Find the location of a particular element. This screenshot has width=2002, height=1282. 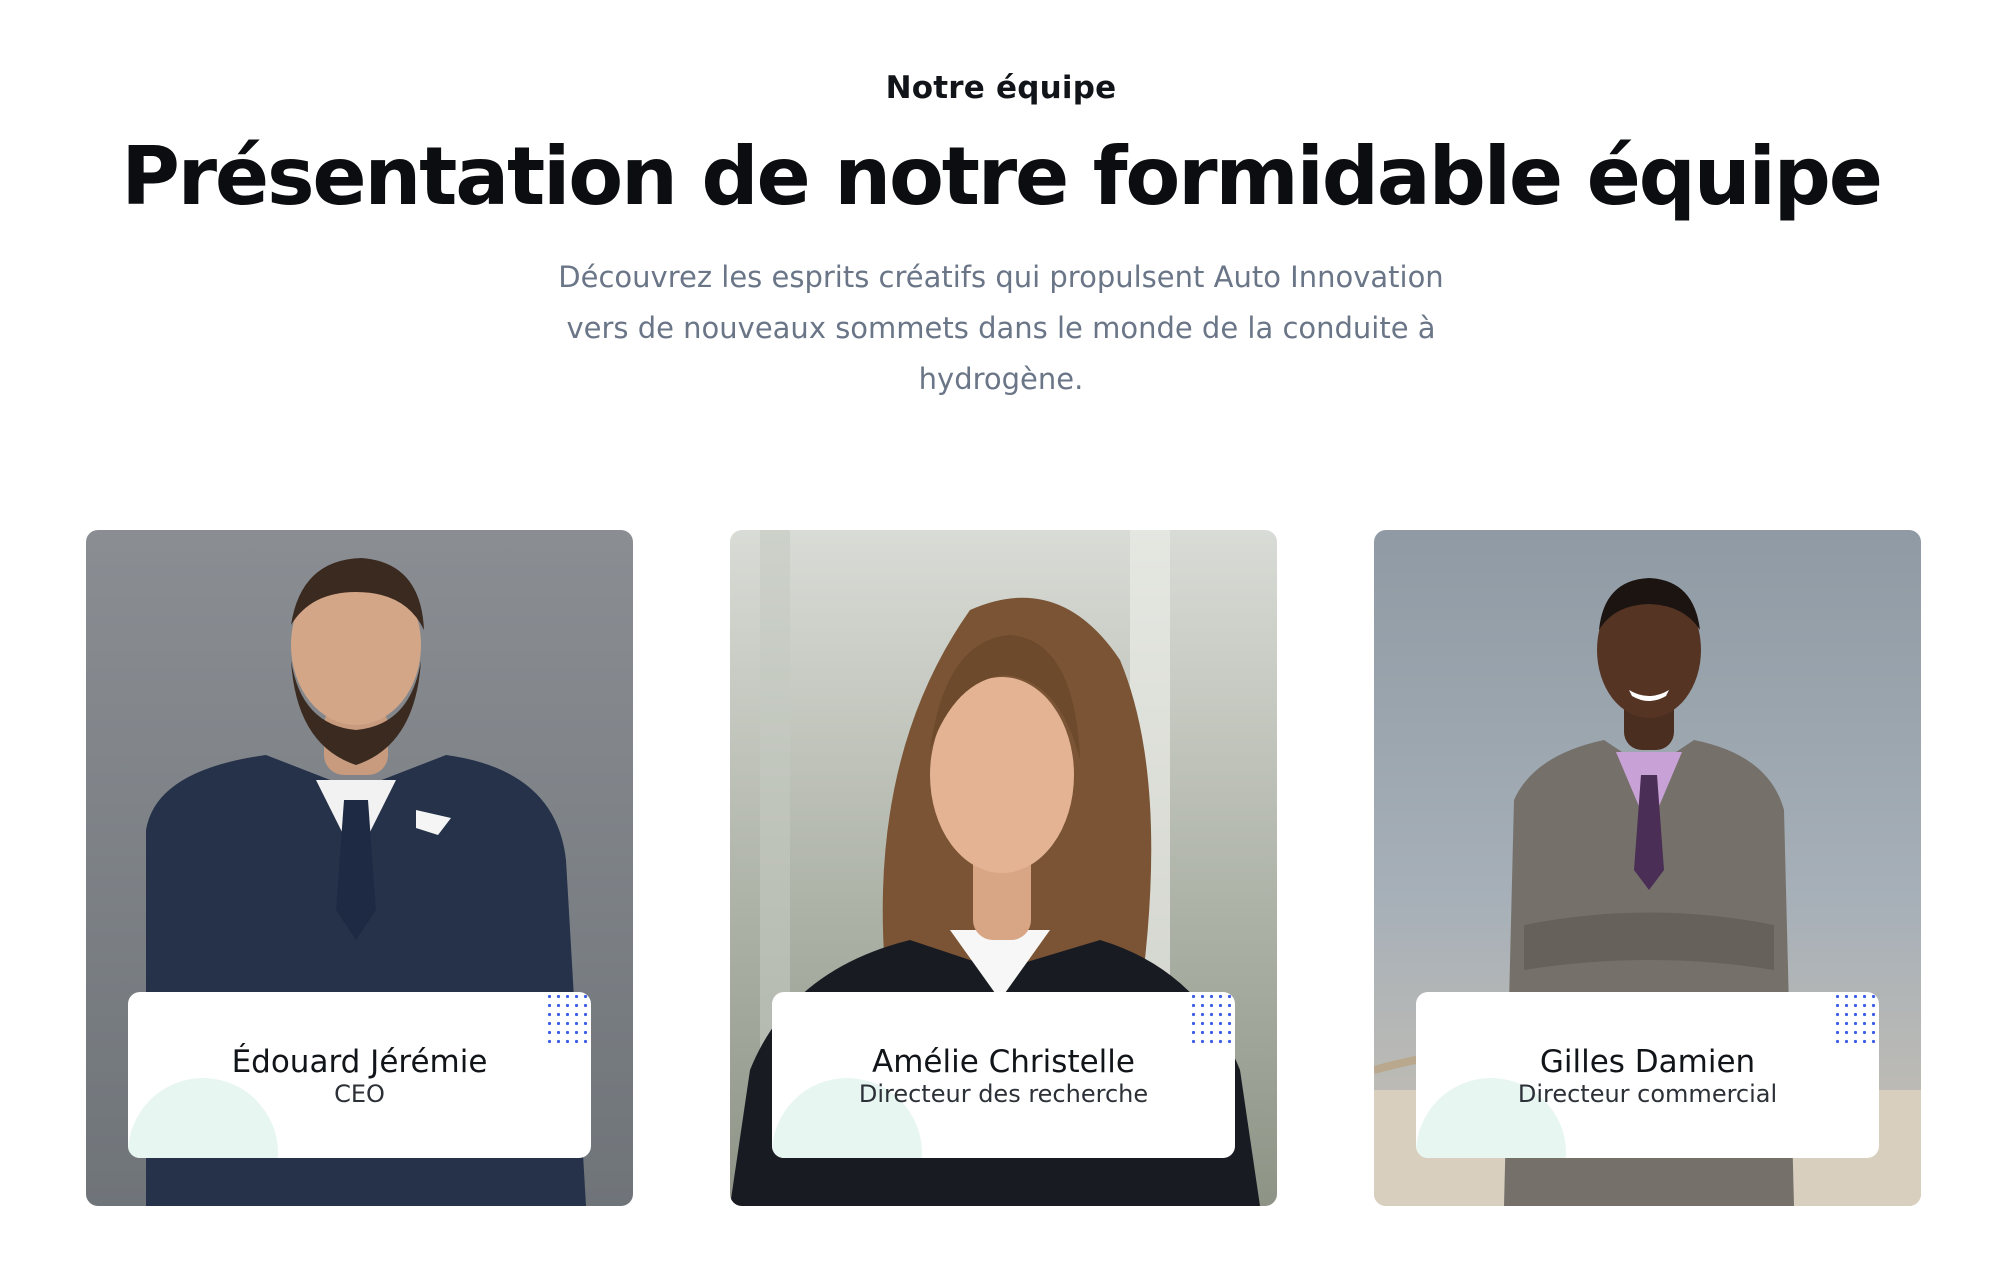

section-eyebrow: Notre équipe is located at coordinates (1001, 88).